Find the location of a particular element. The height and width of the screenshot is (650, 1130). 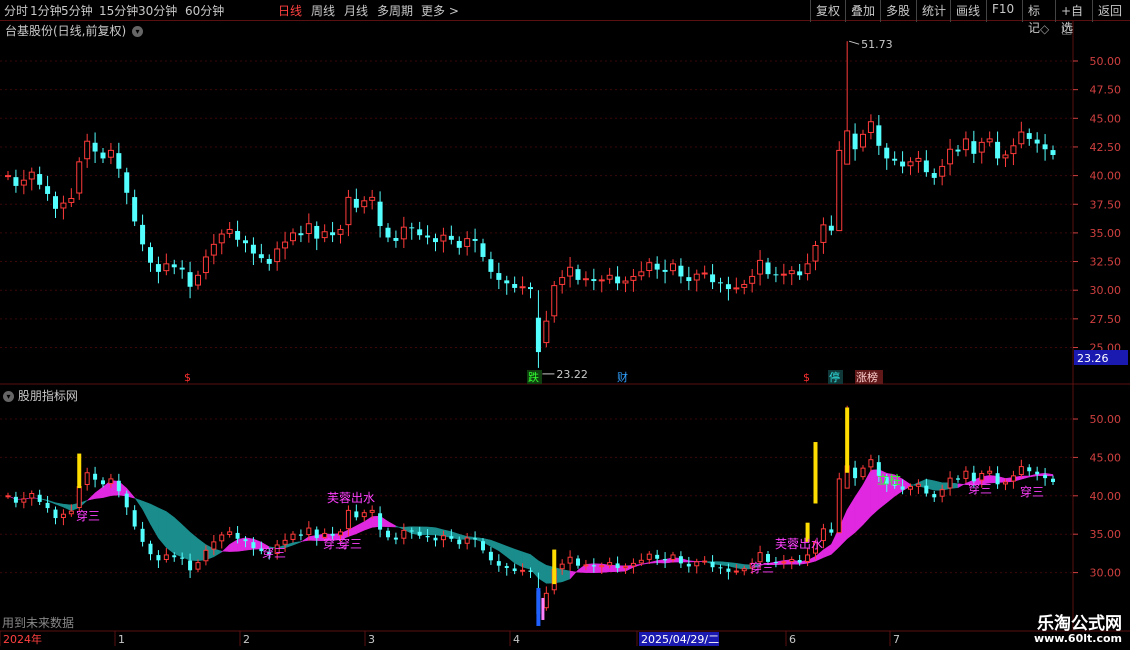

window-icon: ◫ is located at coordinates (1066, 29).